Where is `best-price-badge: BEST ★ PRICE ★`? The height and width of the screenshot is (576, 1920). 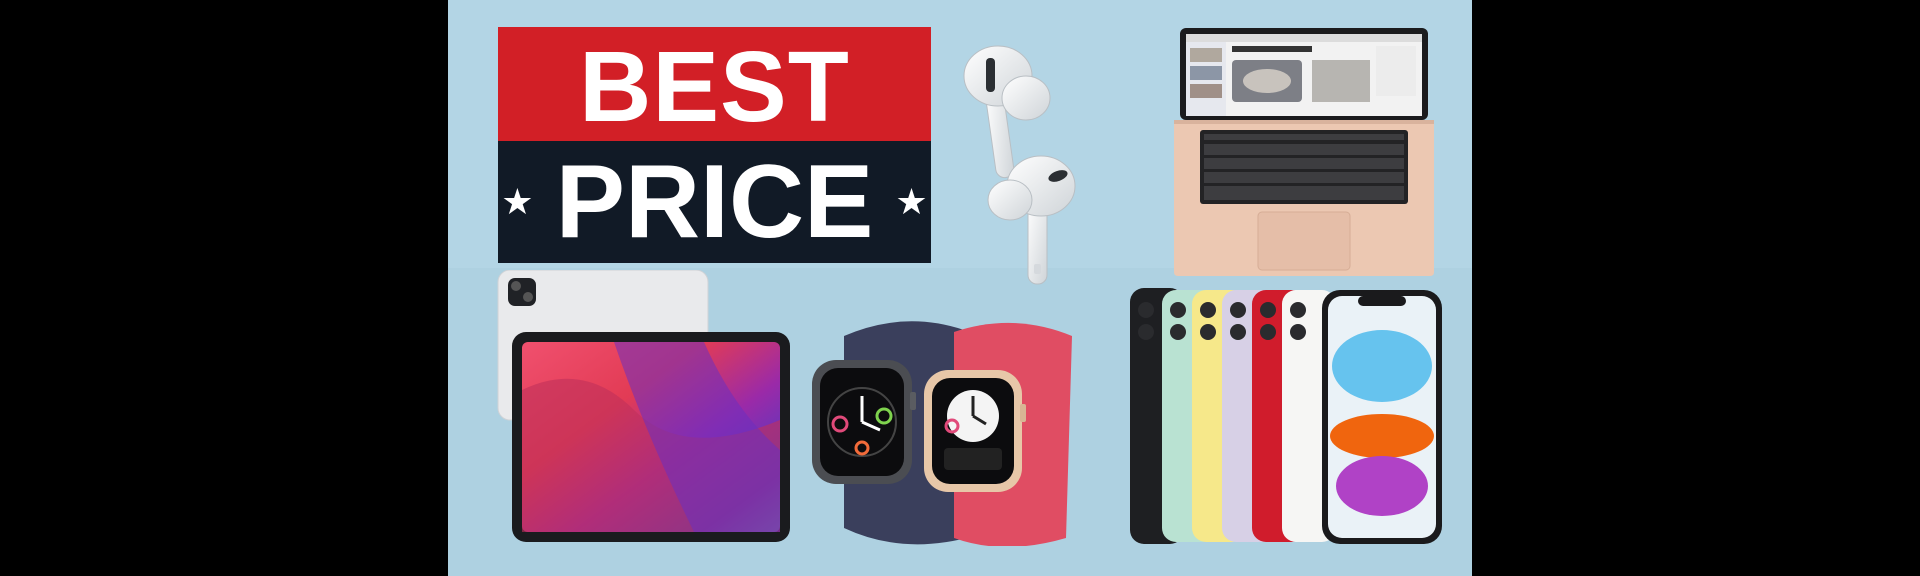
best-price-badge: BEST ★ PRICE ★ is located at coordinates (714, 145).